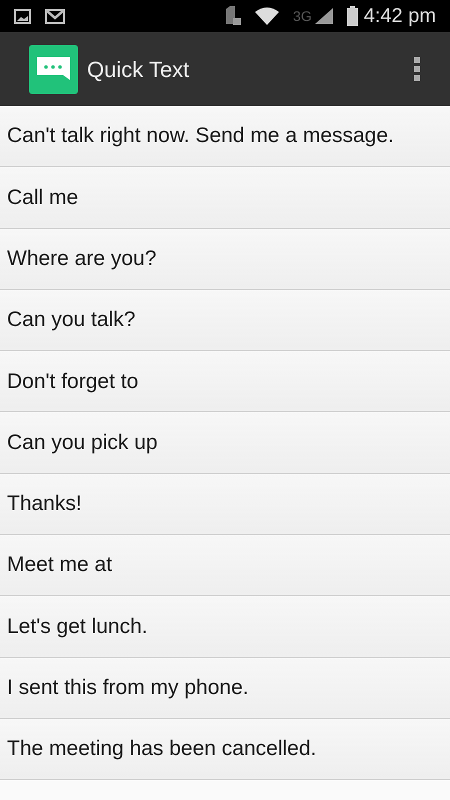  Describe the element at coordinates (225, 749) in the screenshot. I see `quick-text-item: The meeting has been cancelled.` at that location.